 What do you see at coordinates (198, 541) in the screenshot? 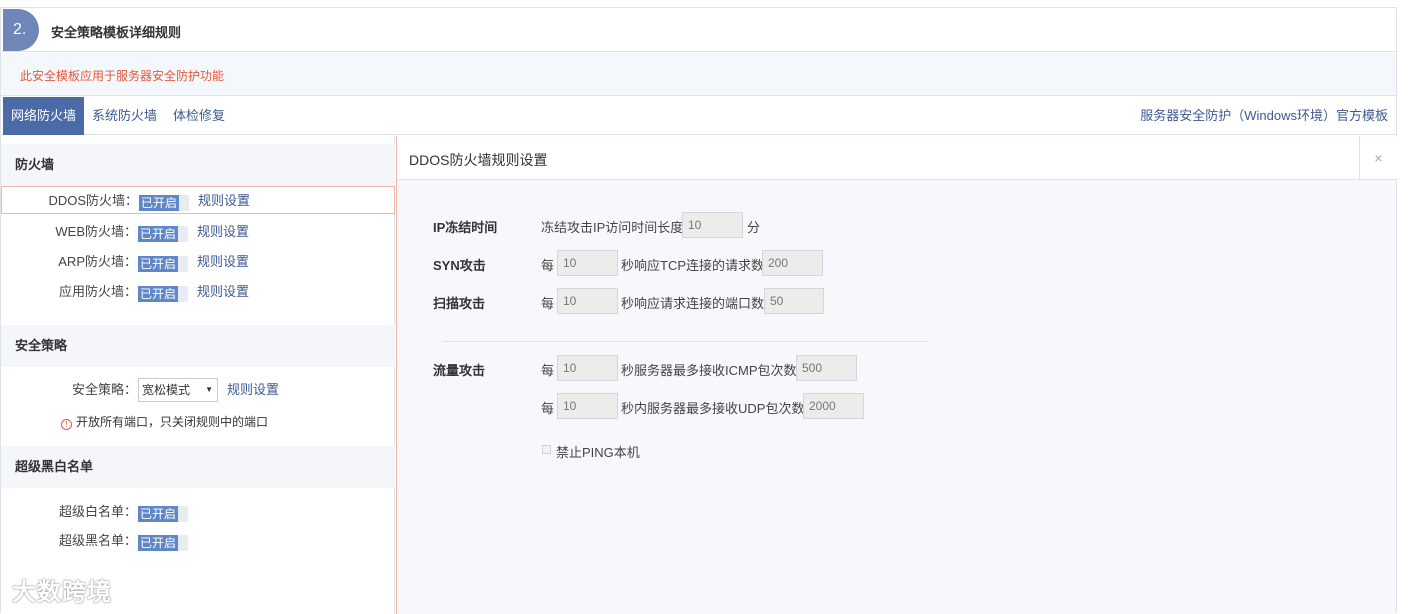
I see `blacklist-row: 超级黑名单： 已开启` at bounding box center [198, 541].